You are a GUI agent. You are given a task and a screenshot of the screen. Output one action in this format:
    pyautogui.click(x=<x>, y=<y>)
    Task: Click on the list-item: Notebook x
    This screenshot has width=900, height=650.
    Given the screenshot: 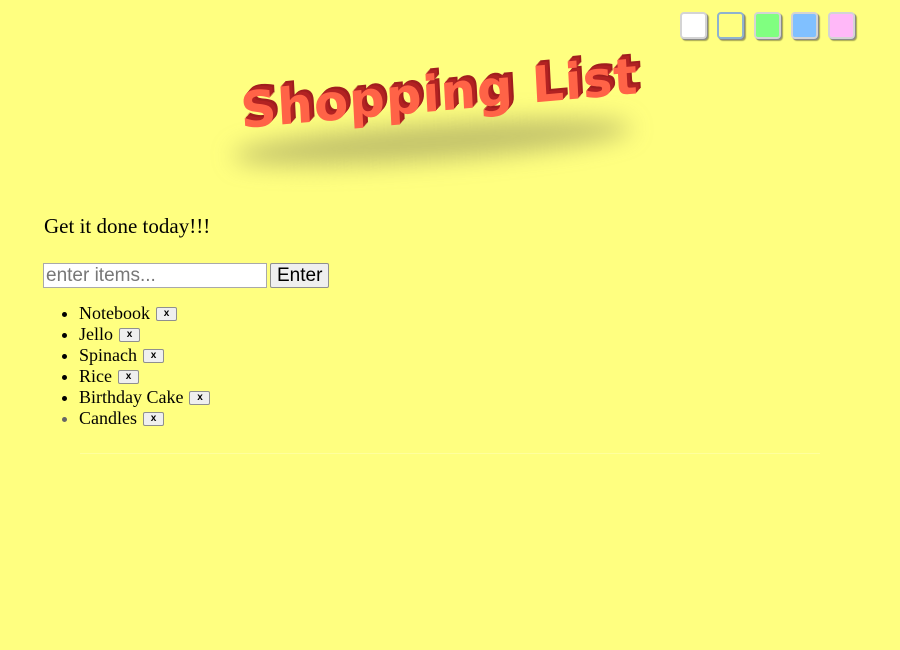 What is the action you would take?
    pyautogui.click(x=144, y=313)
    